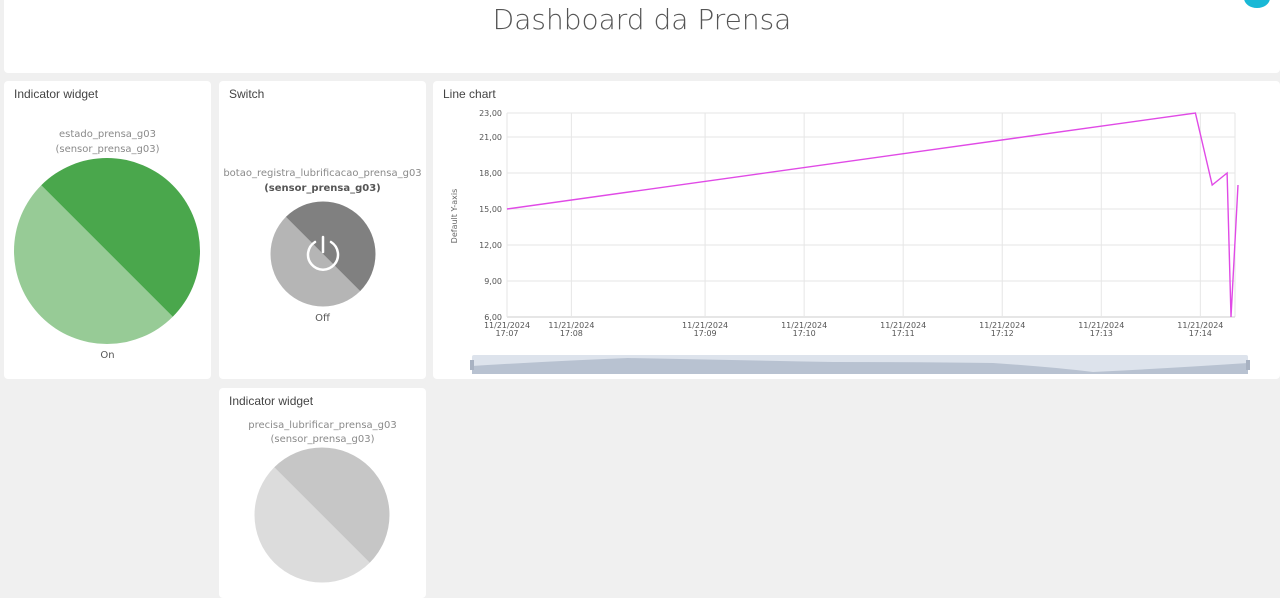 The image size is (1280, 598). What do you see at coordinates (1101, 333) in the screenshot?
I see `x-tick-label: 17:13` at bounding box center [1101, 333].